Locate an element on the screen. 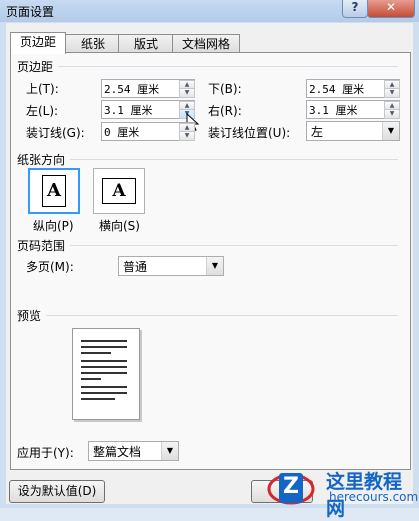 The height and width of the screenshot is (521, 419). orientation-heading: 纸张方向 is located at coordinates (41, 160).